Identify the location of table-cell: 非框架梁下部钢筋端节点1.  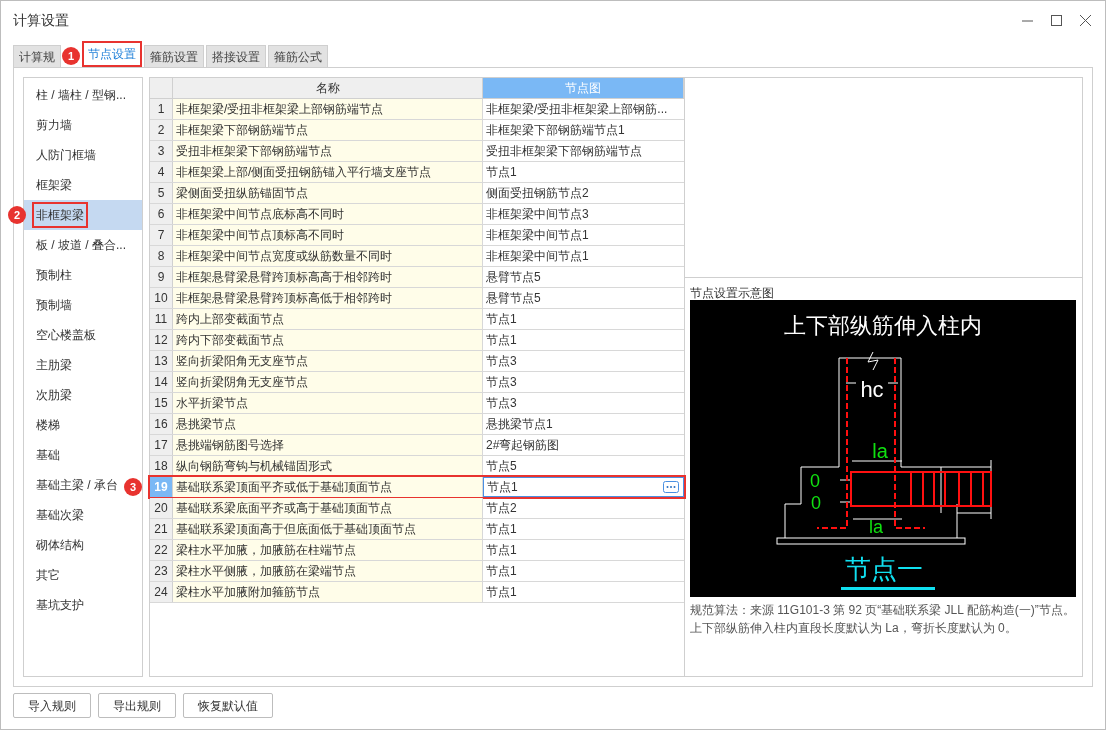
(583, 130).